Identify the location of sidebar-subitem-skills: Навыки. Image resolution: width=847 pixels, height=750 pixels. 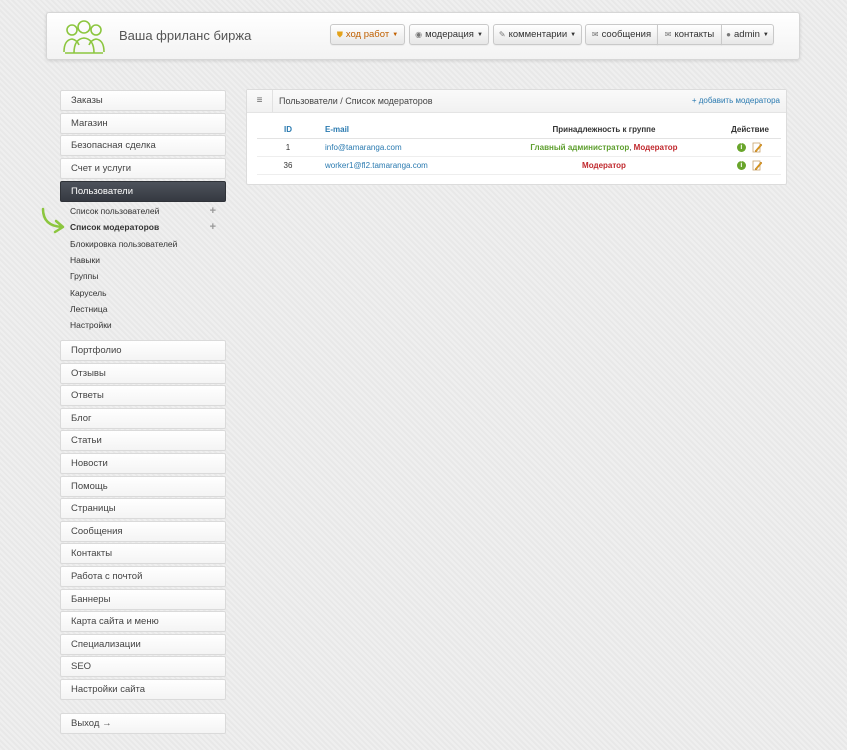
(148, 260).